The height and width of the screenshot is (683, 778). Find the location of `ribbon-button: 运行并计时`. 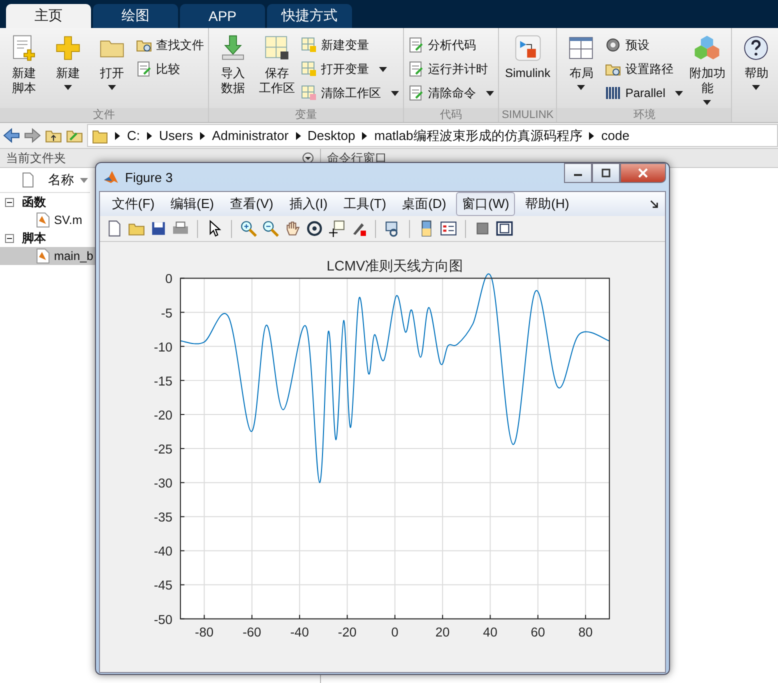

ribbon-button: 运行并计时 is located at coordinates (451, 69).